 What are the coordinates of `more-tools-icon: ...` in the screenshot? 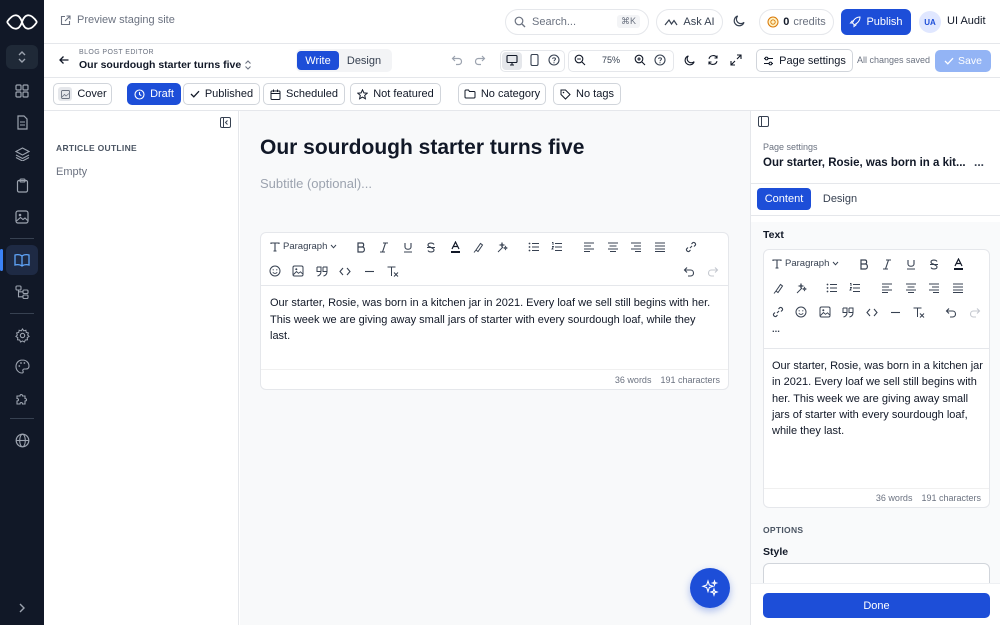 It's located at (776, 329).